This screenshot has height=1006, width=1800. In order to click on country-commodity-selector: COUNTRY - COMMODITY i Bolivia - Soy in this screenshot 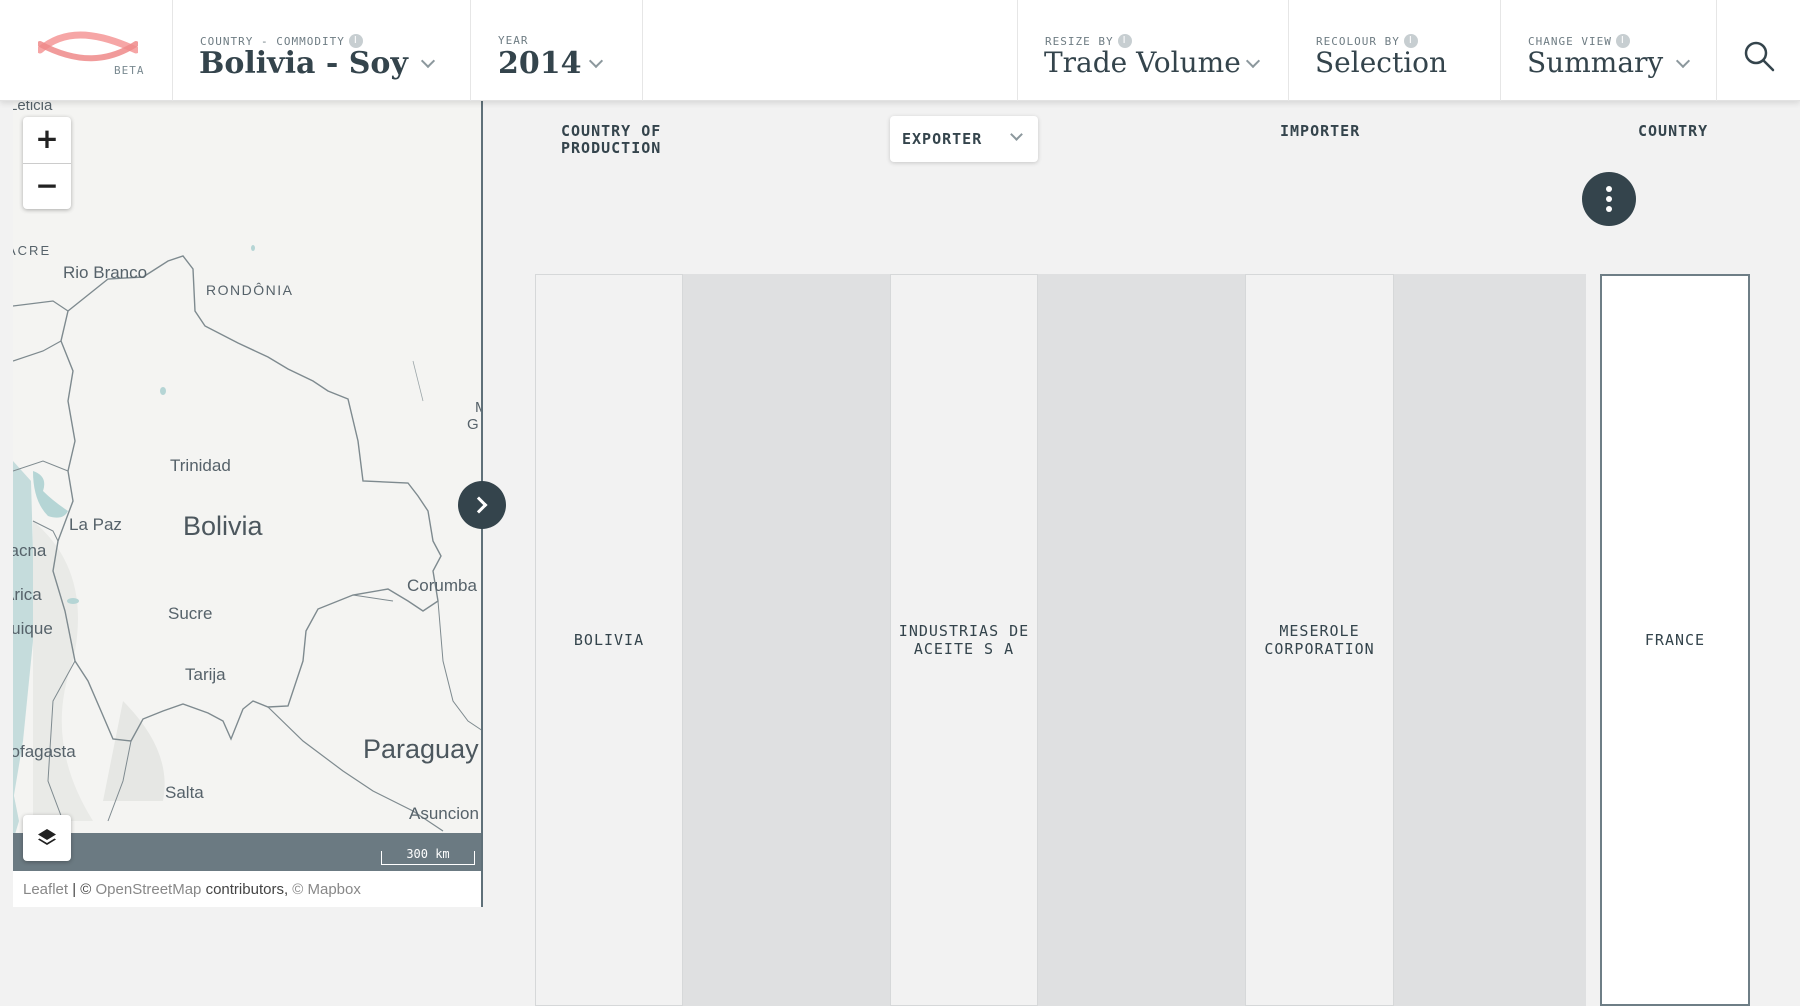, I will do `click(322, 50)`.